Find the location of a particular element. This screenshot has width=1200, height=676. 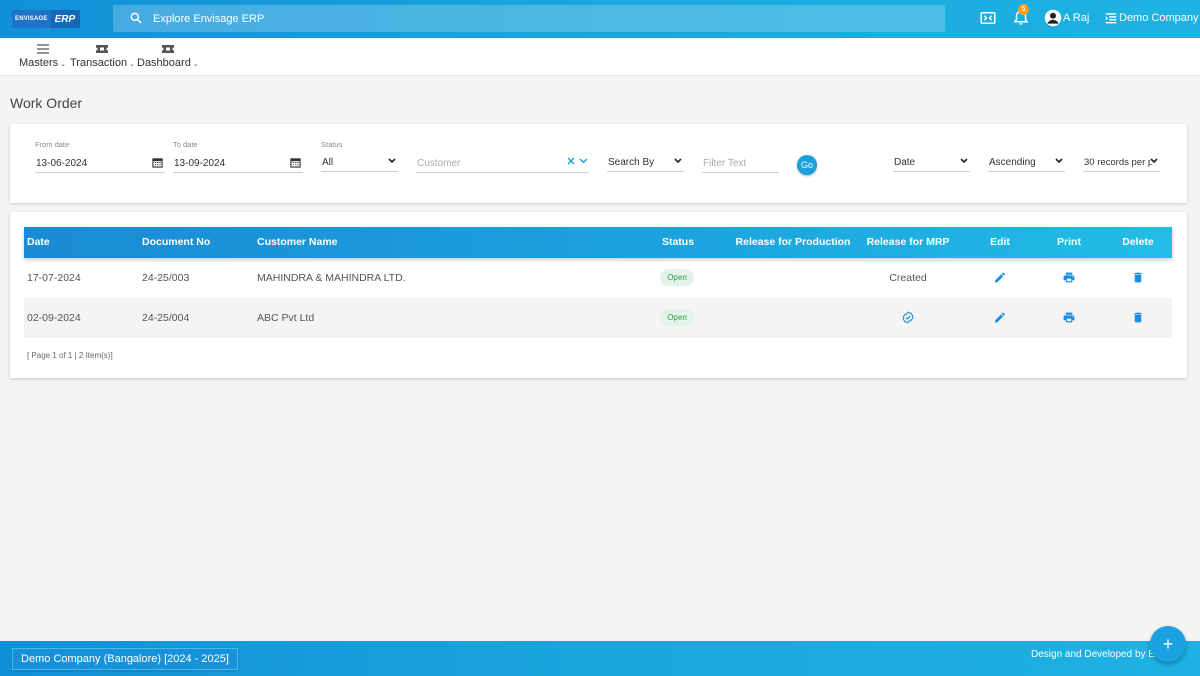

to-date-label: To date is located at coordinates (185, 144).